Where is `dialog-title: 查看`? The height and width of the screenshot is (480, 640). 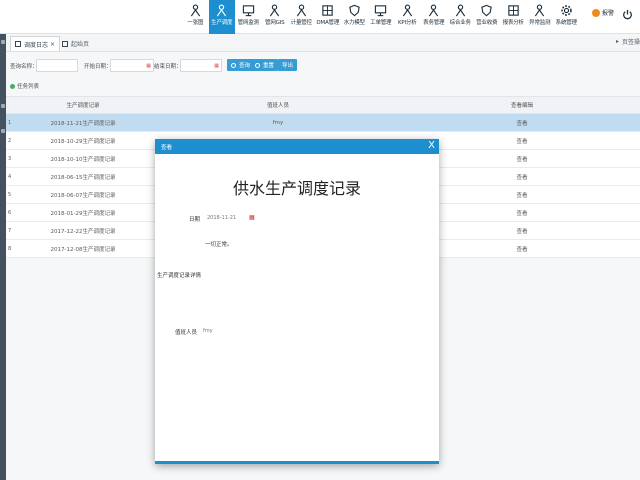 dialog-title: 查看 is located at coordinates (167, 147).